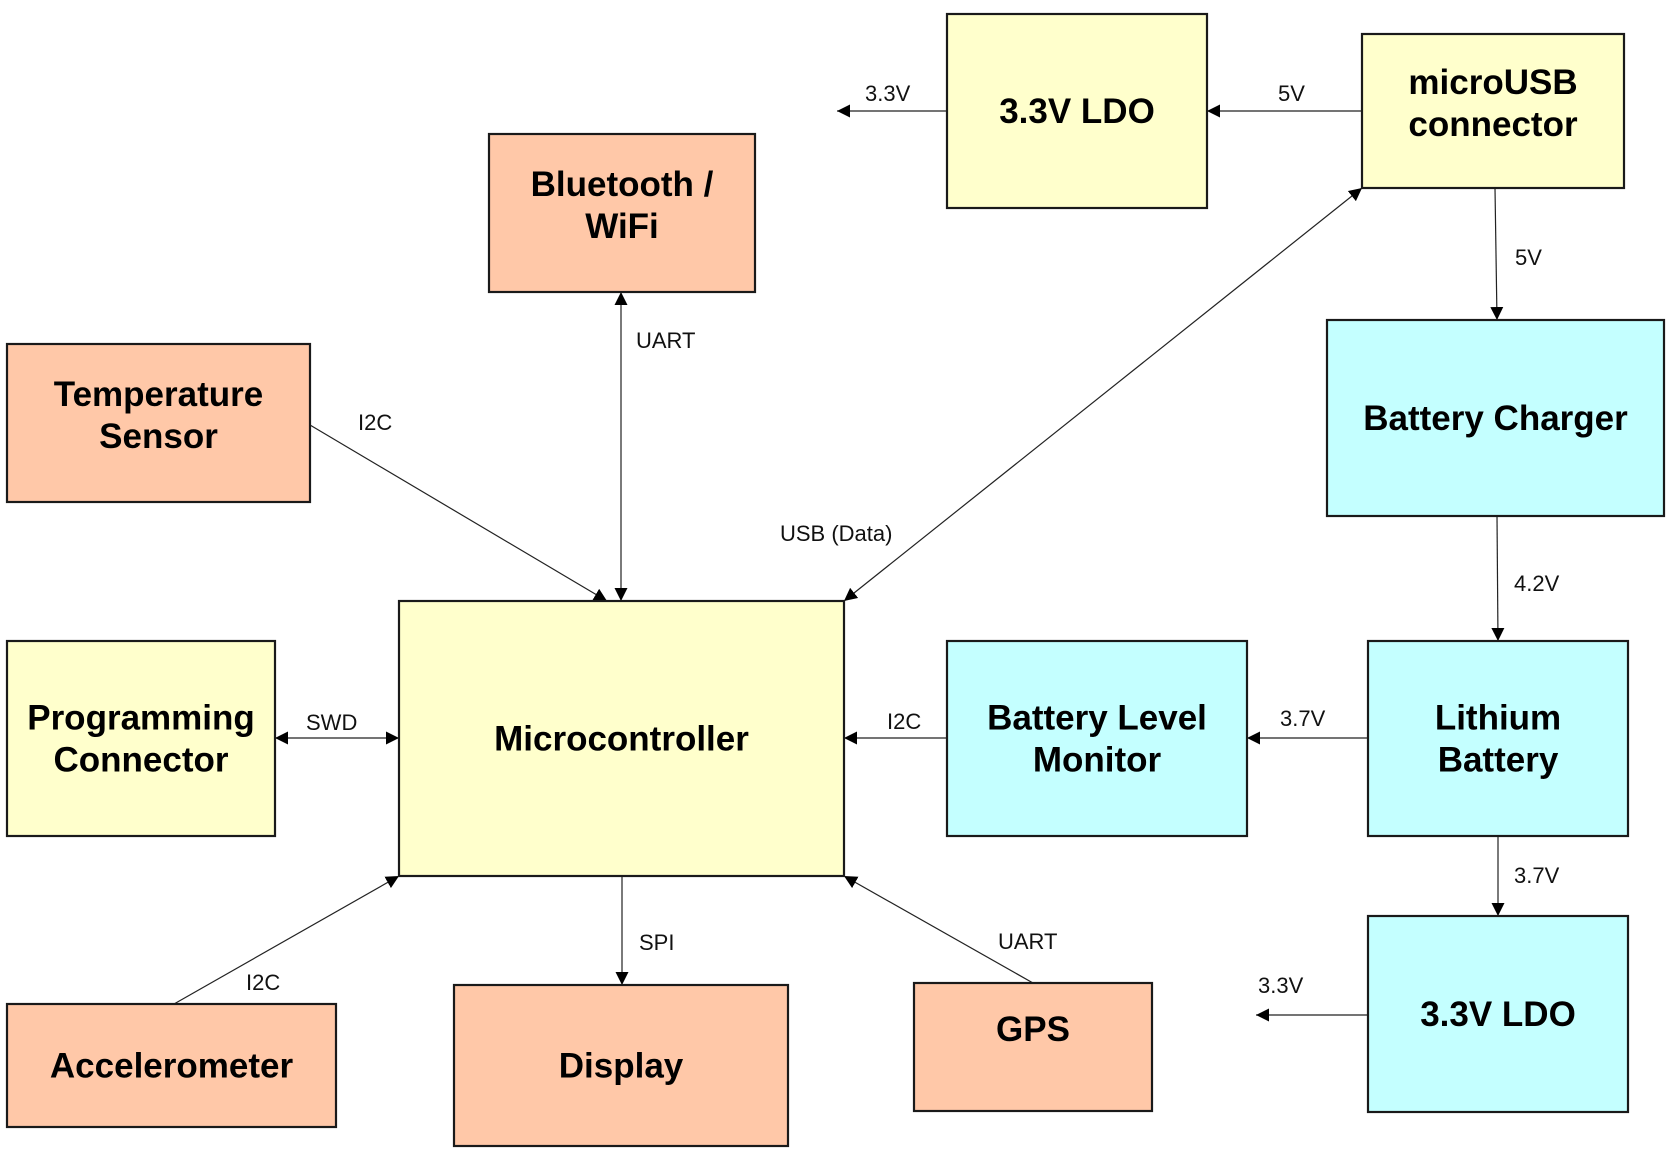 This screenshot has height=1157, width=1669. Describe the element at coordinates (1498, 760) in the screenshot. I see `block-label: Battery` at that location.